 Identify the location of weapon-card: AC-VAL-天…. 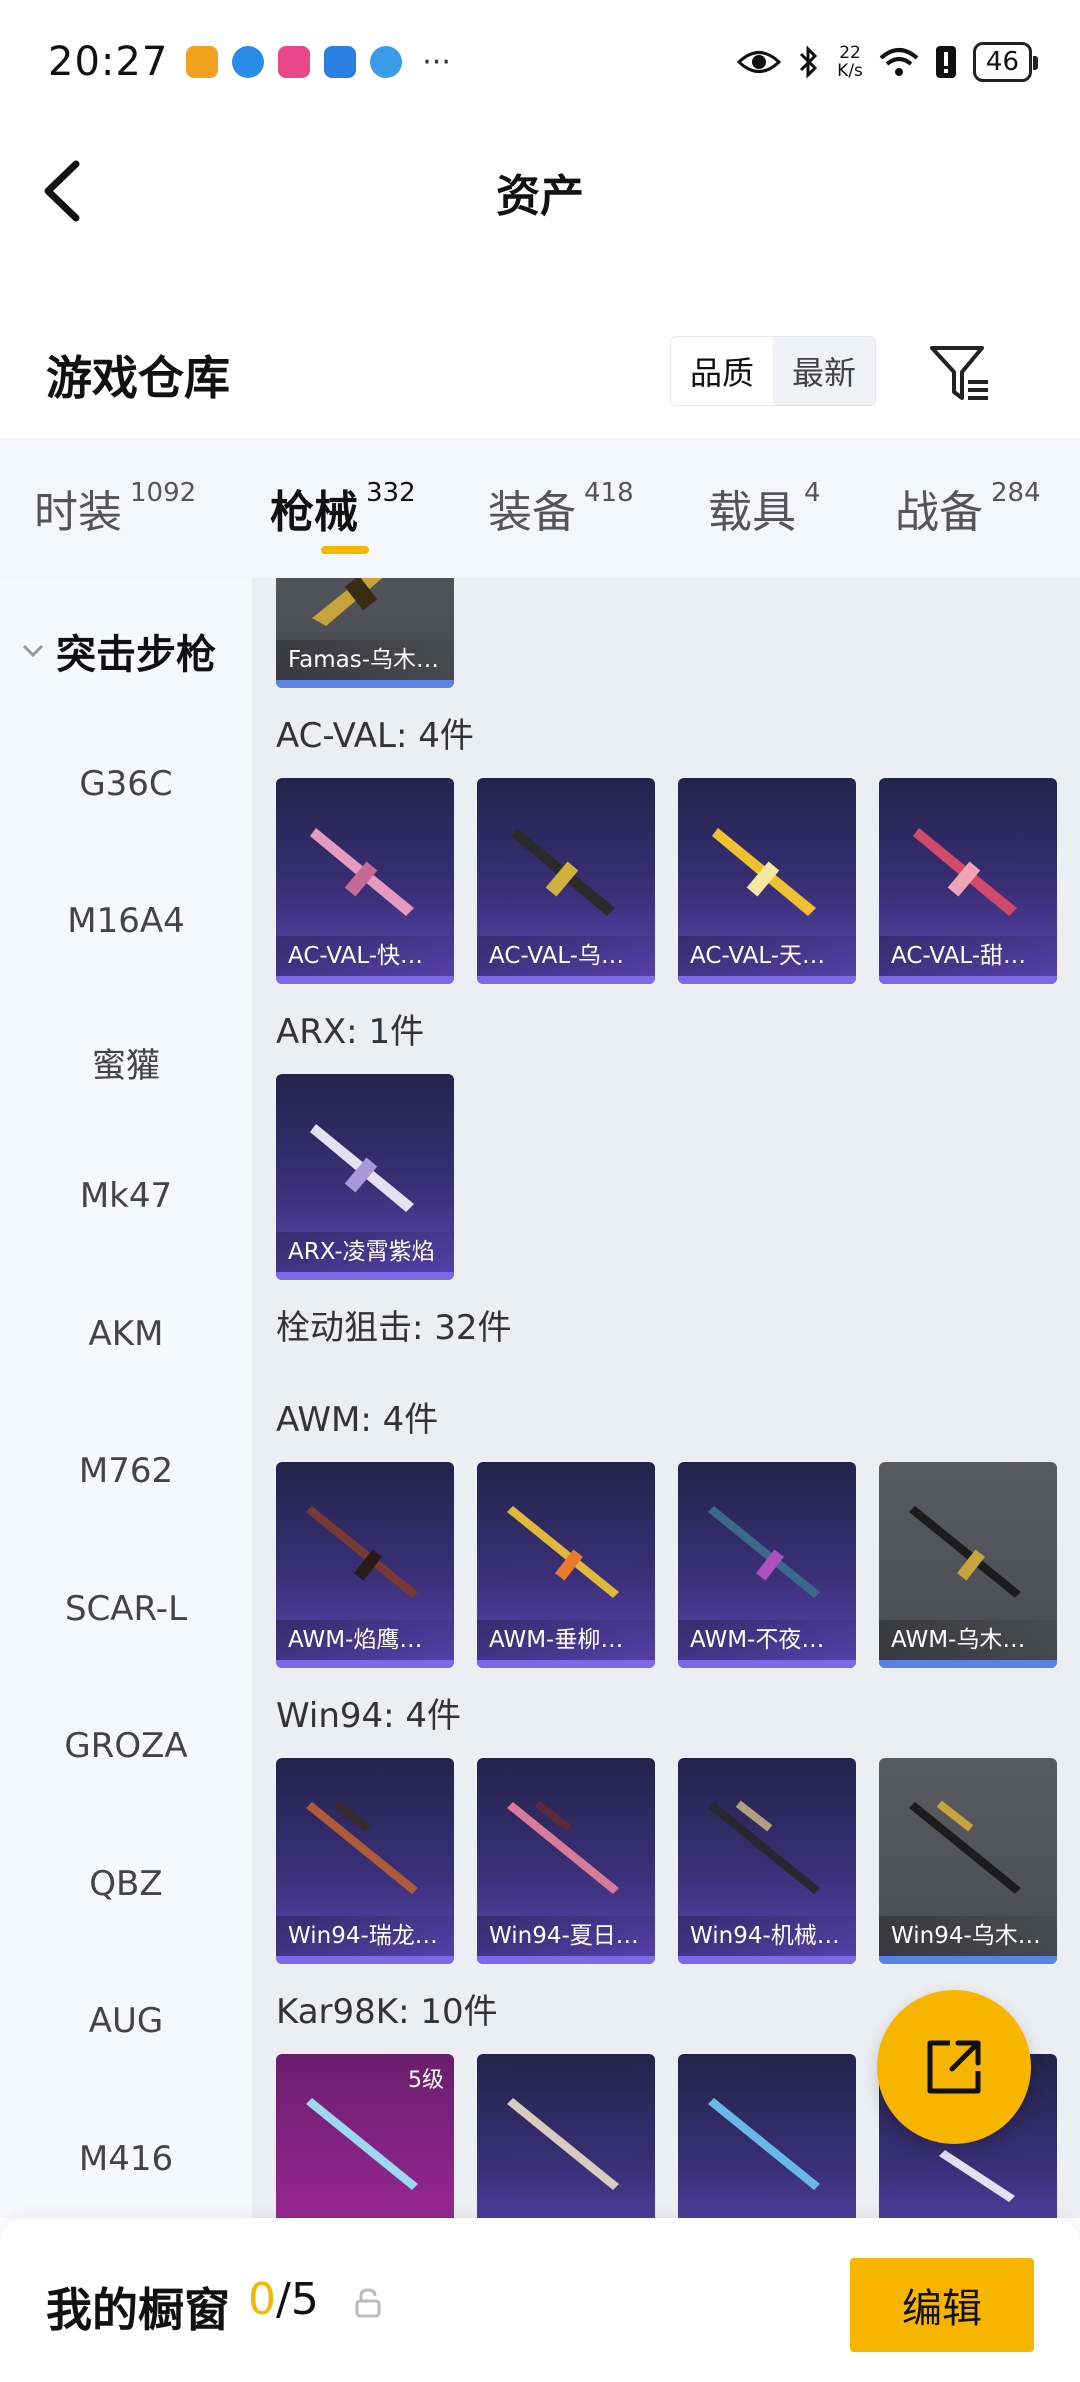
(767, 881).